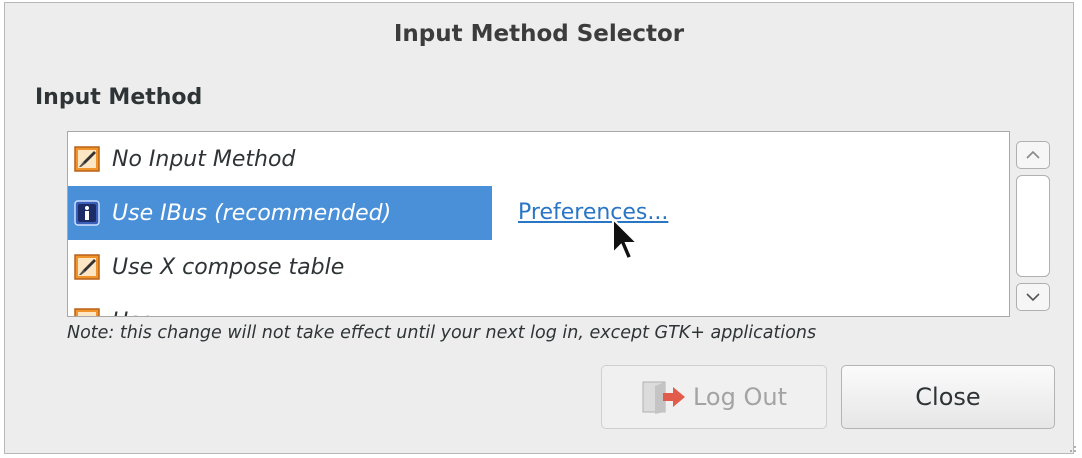 Image resolution: width=1082 pixels, height=458 pixels. Describe the element at coordinates (119, 97) in the screenshot. I see `section-label: Input Method` at that location.